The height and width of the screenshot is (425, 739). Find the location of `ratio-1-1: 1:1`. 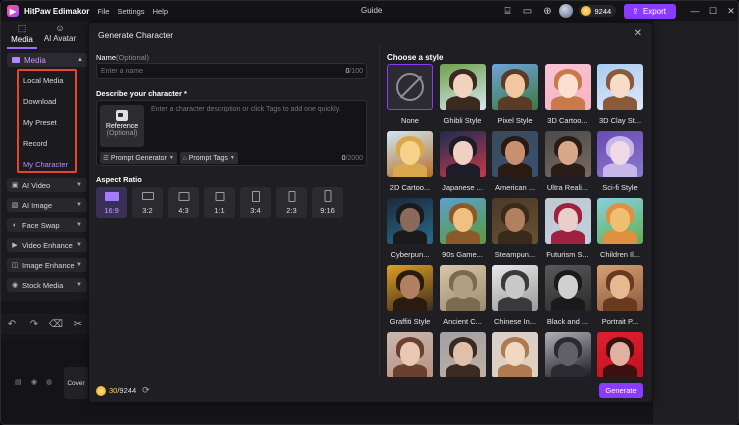

ratio-1-1: 1:1 is located at coordinates (219, 202).